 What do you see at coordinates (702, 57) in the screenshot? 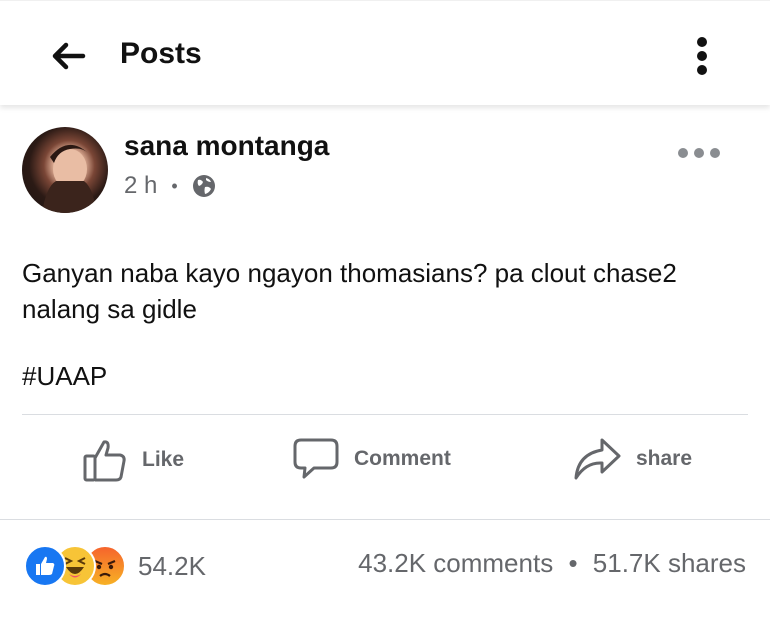
I see `kebab-menu-icon` at bounding box center [702, 57].